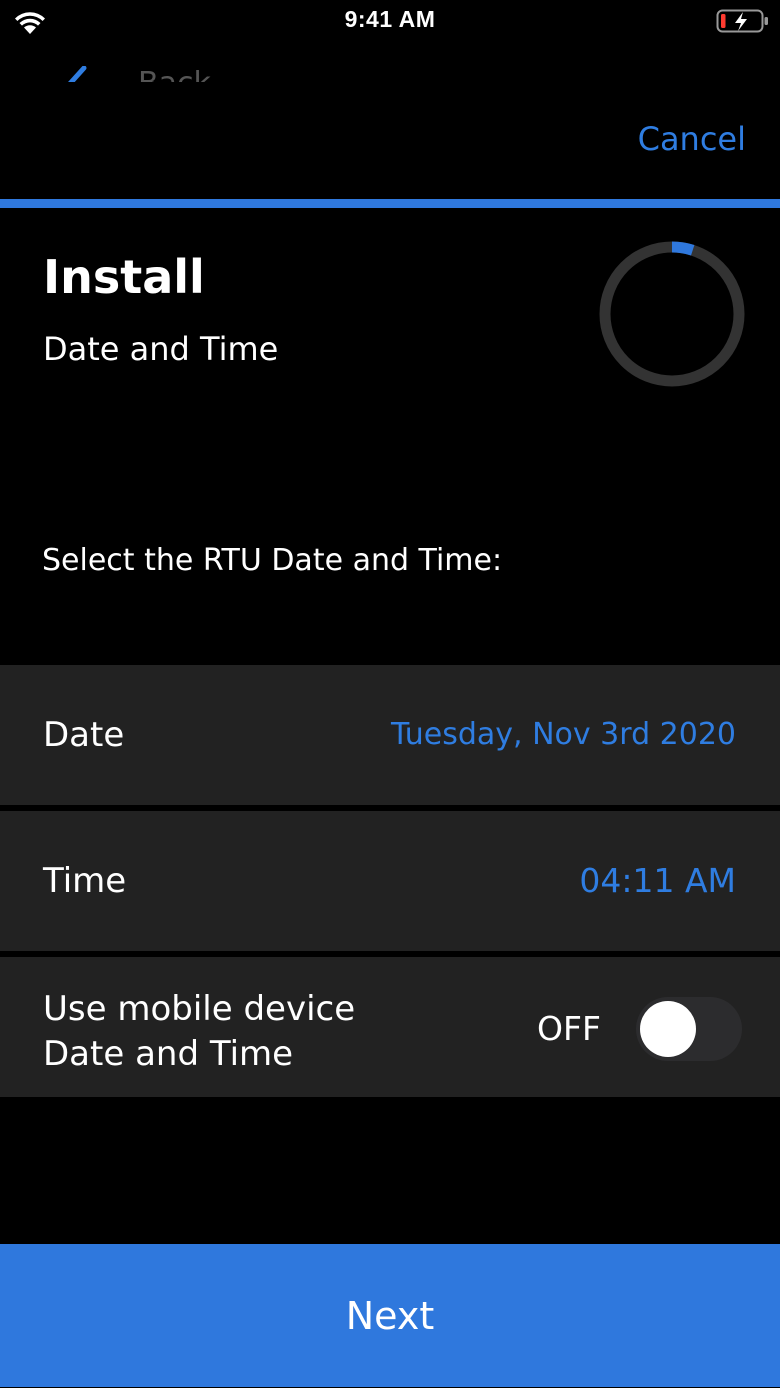  Describe the element at coordinates (390, 63) in the screenshot. I see `back-button: Back` at that location.